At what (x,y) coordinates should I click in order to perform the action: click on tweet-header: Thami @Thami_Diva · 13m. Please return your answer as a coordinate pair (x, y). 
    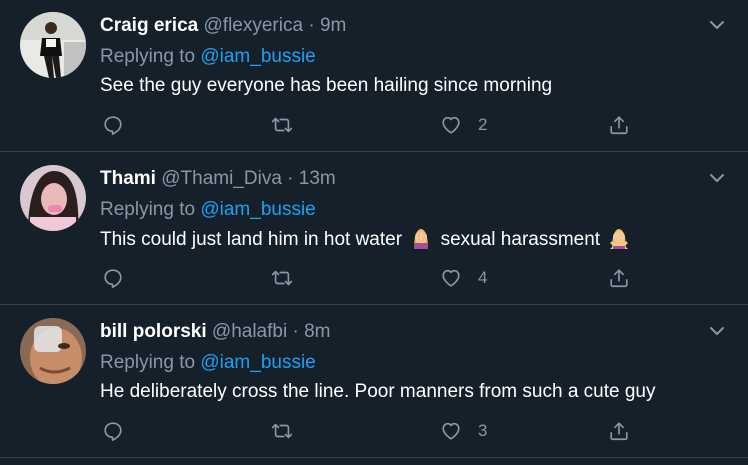
    Looking at the image, I should click on (218, 179).